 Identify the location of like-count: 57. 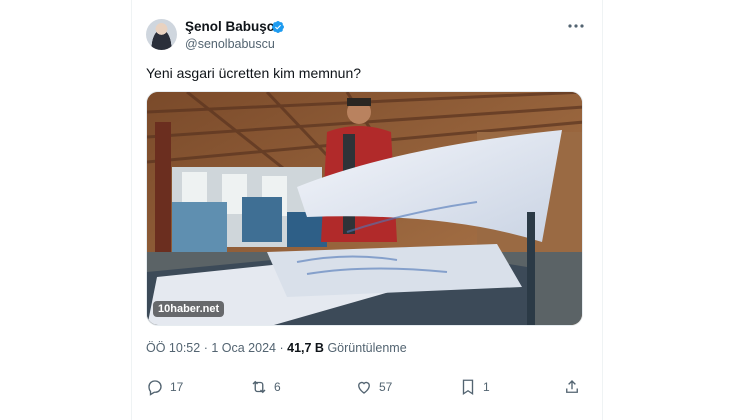
(386, 387).